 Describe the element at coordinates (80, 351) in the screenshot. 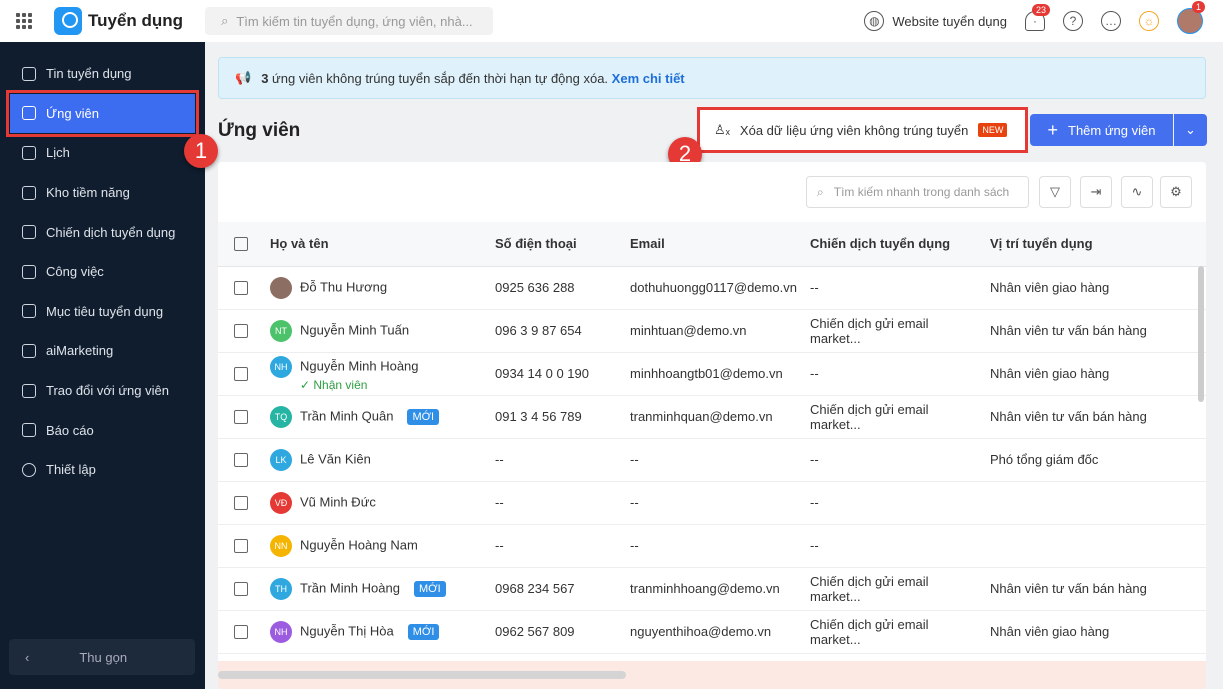

I see `label: aiMarketing` at that location.